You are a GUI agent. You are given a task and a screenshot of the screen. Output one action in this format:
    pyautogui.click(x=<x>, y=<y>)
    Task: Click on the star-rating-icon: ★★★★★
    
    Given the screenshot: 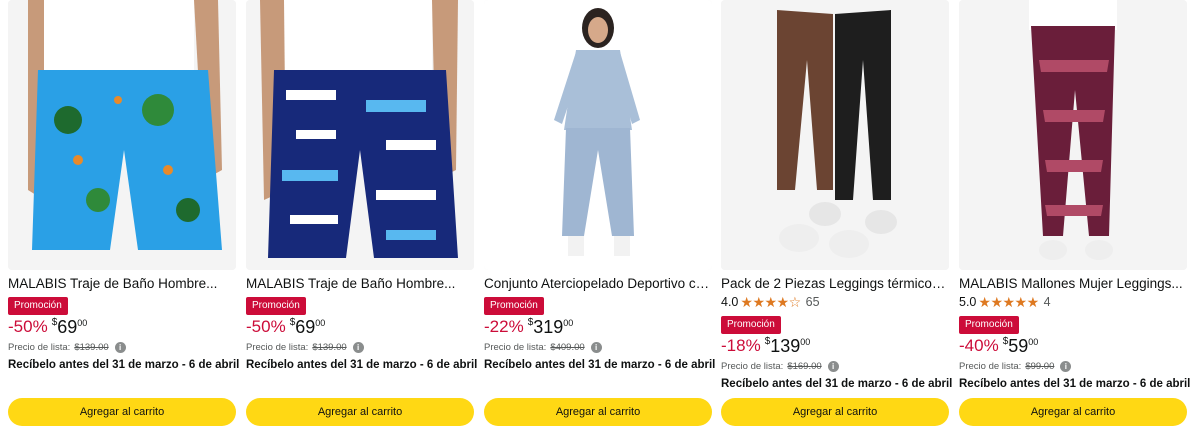 What is the action you would take?
    pyautogui.click(x=1008, y=301)
    